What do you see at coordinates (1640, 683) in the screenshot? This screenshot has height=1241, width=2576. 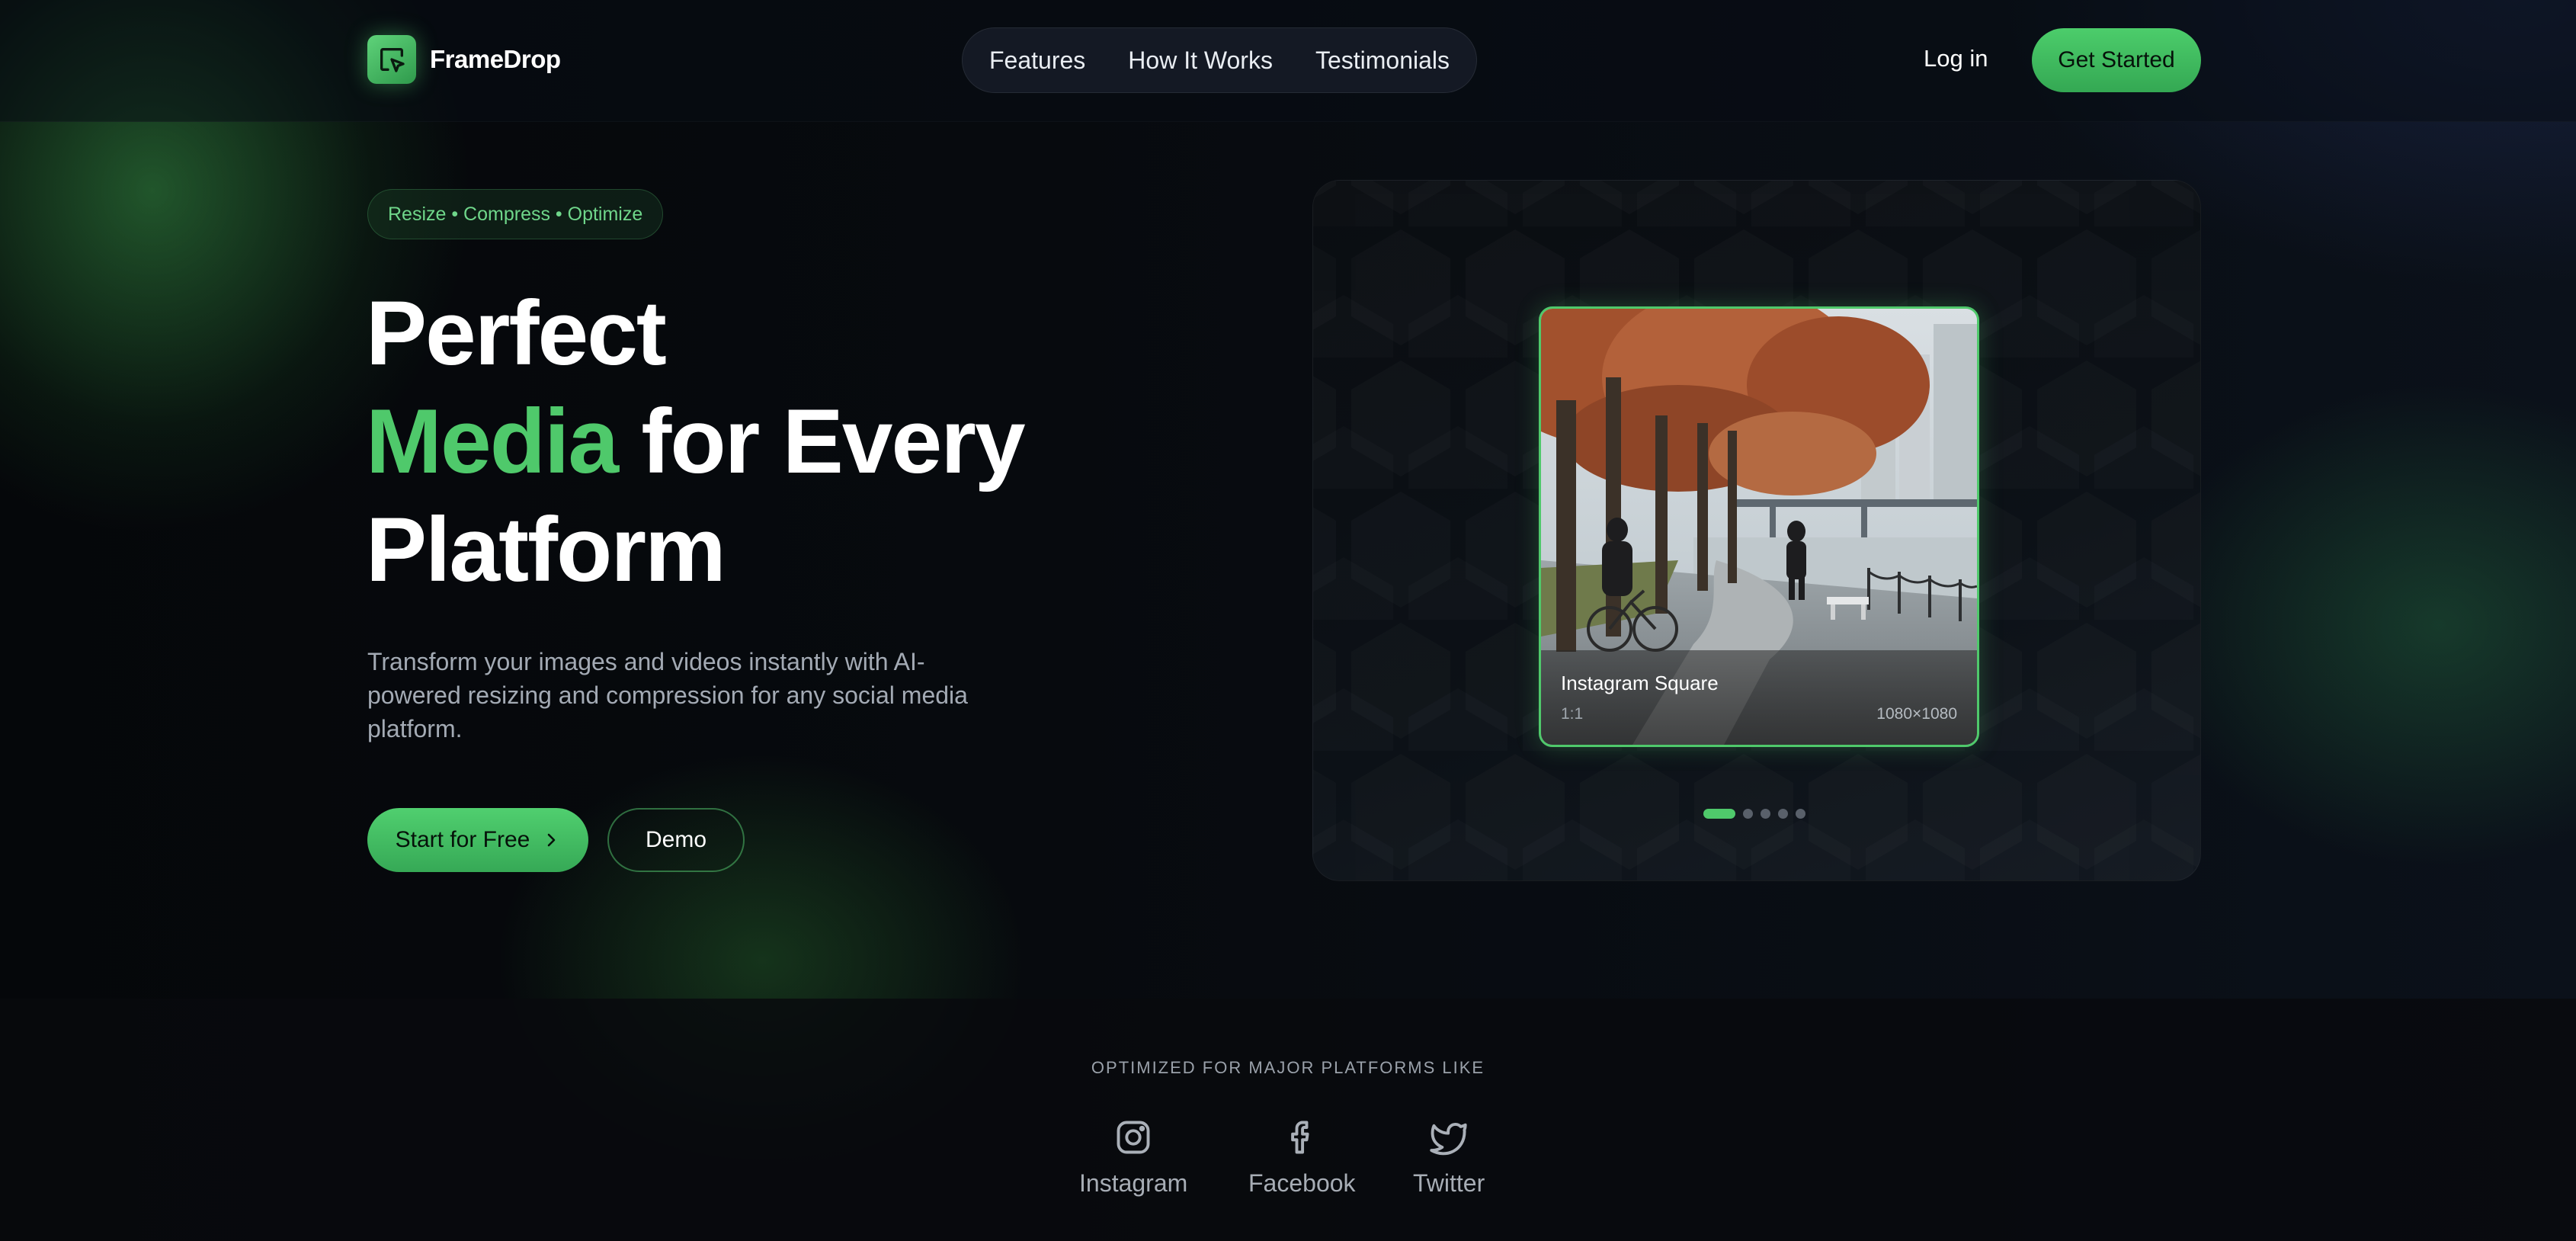 I see `card-format-title: Instagram Square` at bounding box center [1640, 683].